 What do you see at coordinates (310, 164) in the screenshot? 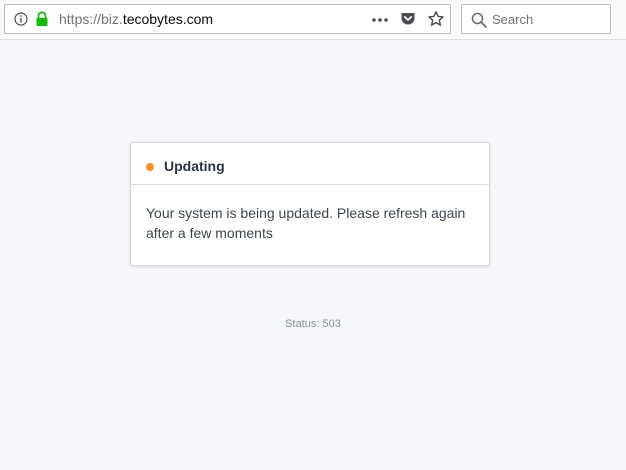
I see `card-header: Updating` at bounding box center [310, 164].